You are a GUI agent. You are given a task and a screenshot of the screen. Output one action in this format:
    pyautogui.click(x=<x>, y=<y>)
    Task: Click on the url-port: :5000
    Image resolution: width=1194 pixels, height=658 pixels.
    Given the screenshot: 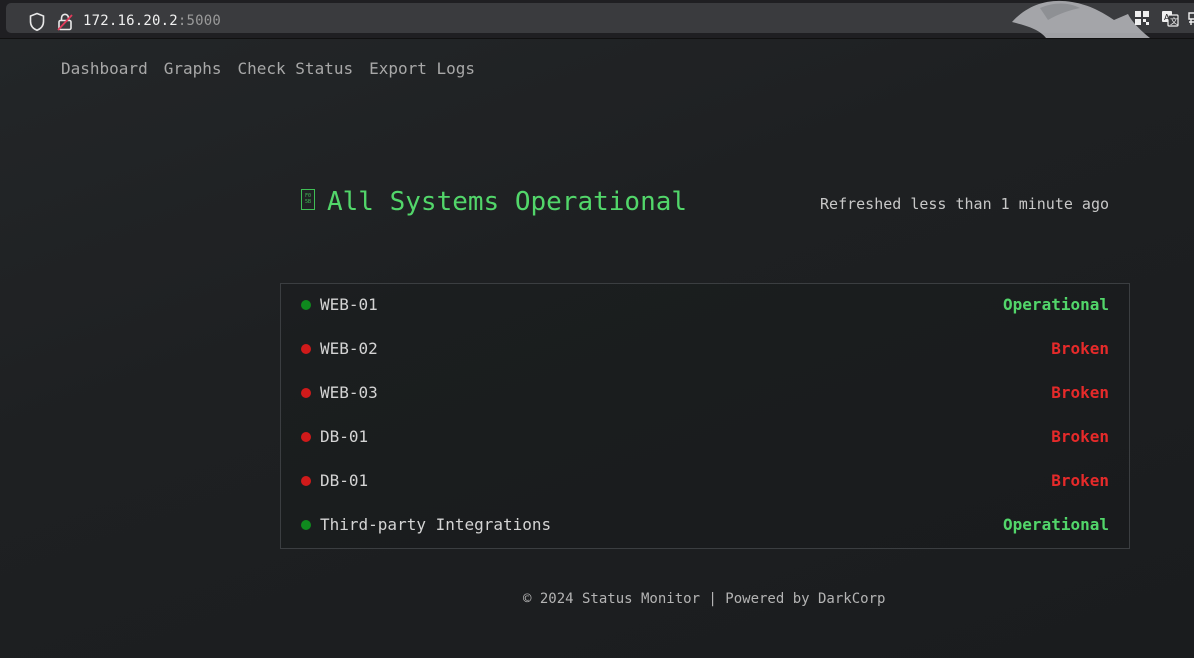 What is the action you would take?
    pyautogui.click(x=199, y=21)
    